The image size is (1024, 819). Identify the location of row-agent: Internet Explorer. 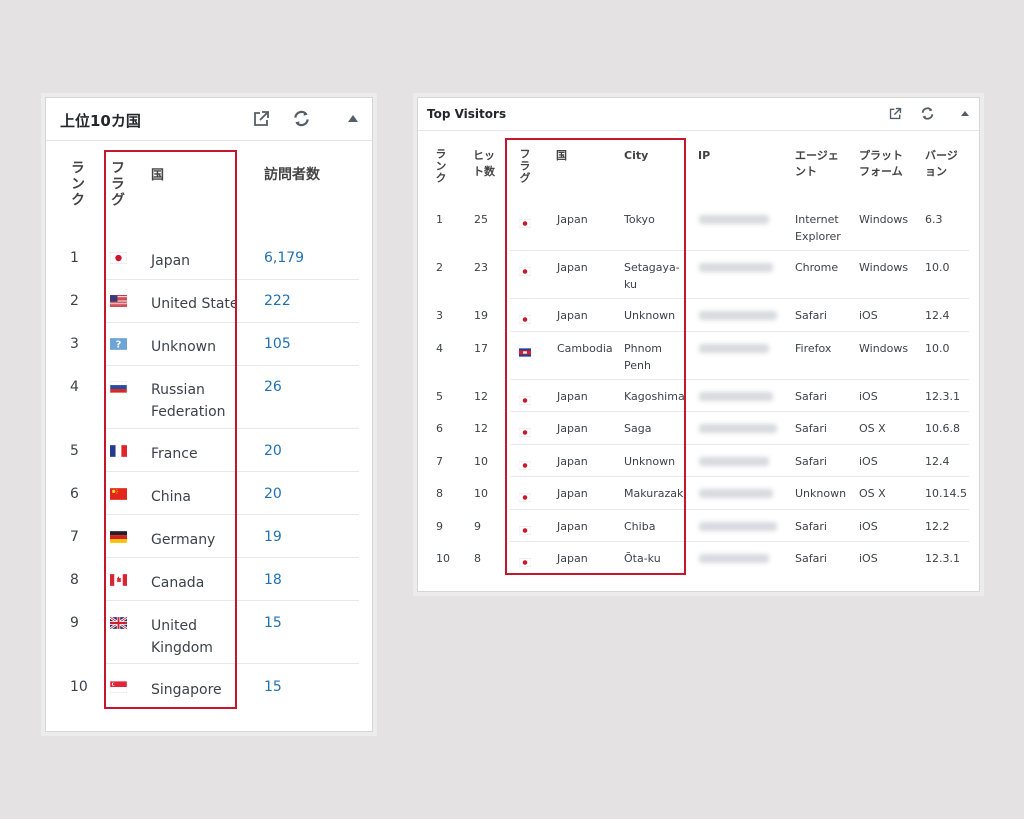
(818, 228).